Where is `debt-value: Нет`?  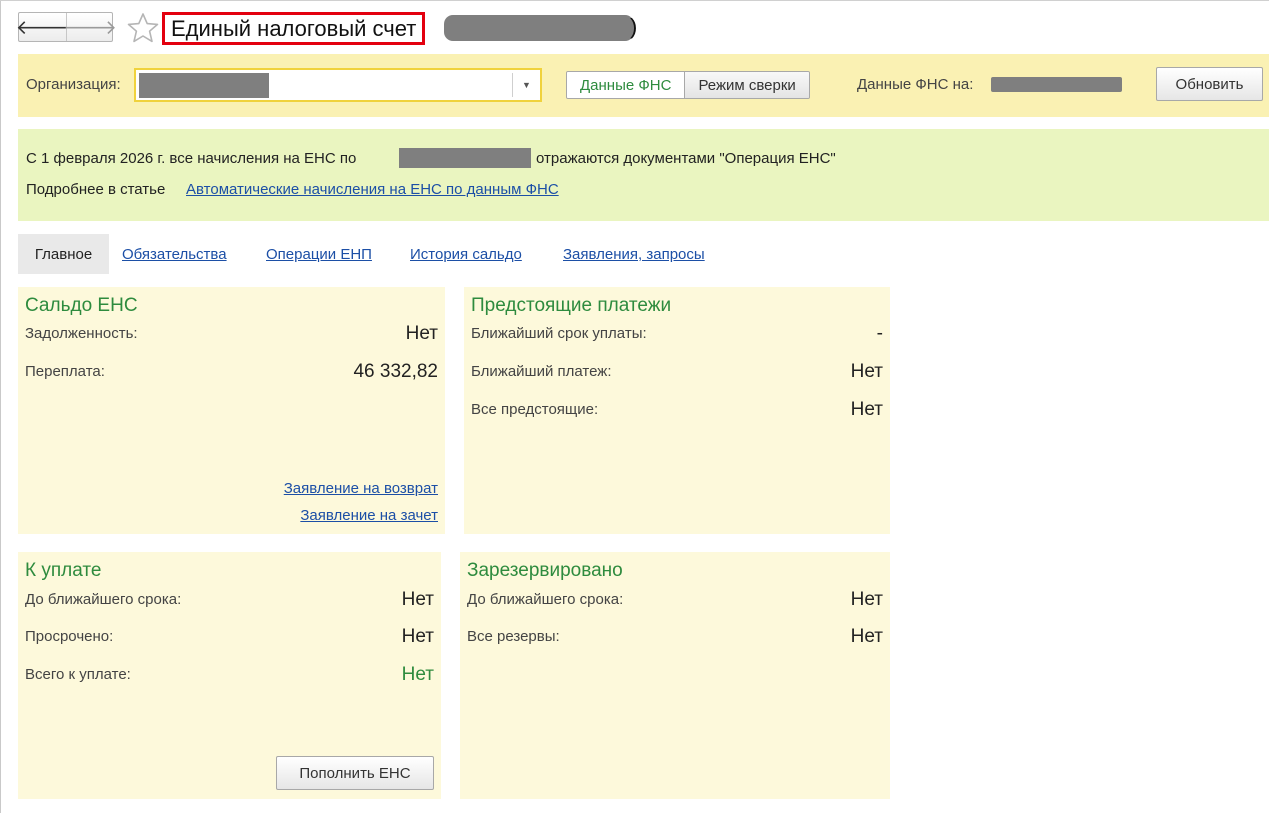 debt-value: Нет is located at coordinates (421, 333).